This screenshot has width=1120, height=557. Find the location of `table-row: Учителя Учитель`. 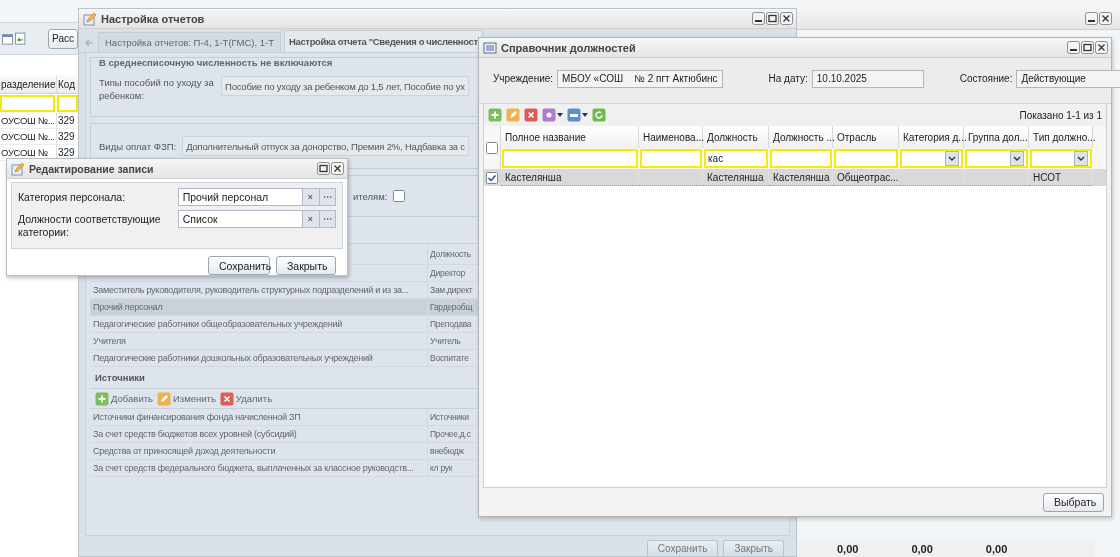

table-row: Учителя Учитель is located at coordinates (284, 341).